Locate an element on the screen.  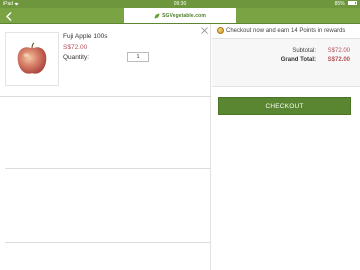
checkout-button: CHECKOUT is located at coordinates (284, 106).